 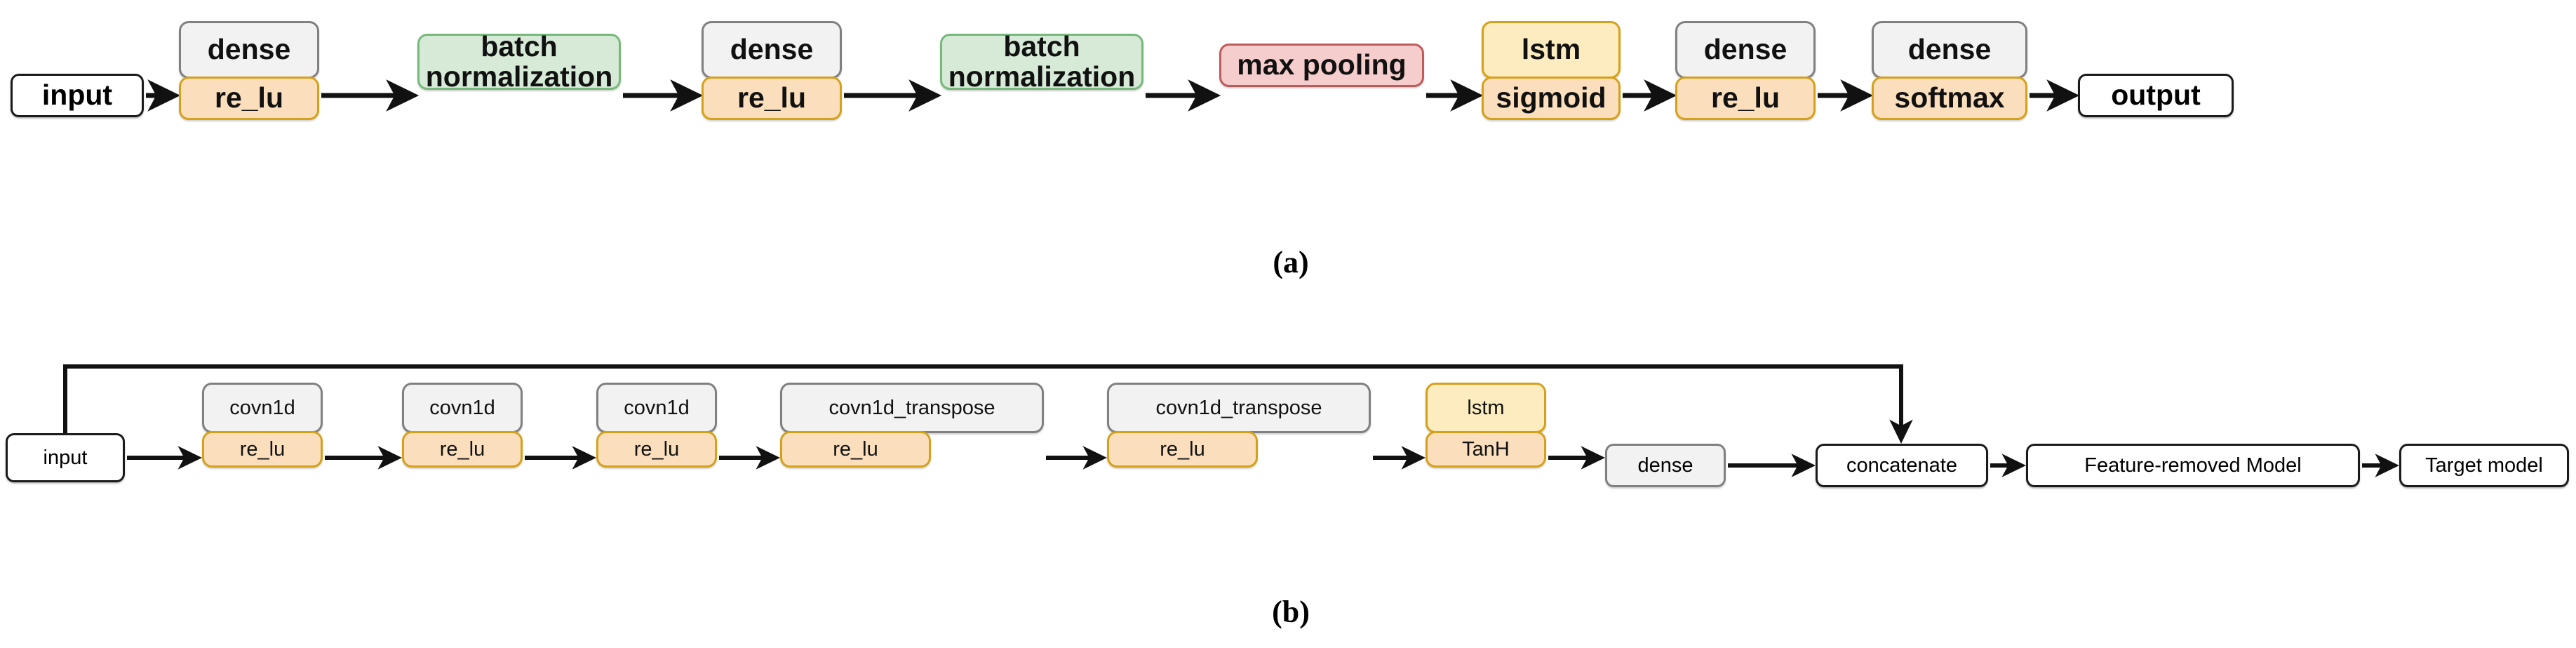 I want to click on caption-b: (b), so click(x=1291, y=612).